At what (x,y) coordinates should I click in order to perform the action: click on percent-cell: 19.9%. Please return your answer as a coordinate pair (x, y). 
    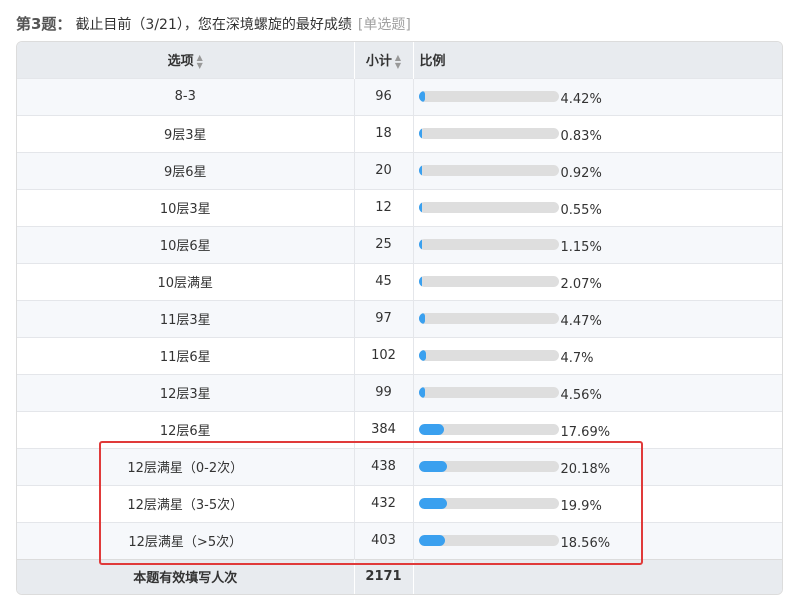
    Looking at the image, I should click on (597, 503).